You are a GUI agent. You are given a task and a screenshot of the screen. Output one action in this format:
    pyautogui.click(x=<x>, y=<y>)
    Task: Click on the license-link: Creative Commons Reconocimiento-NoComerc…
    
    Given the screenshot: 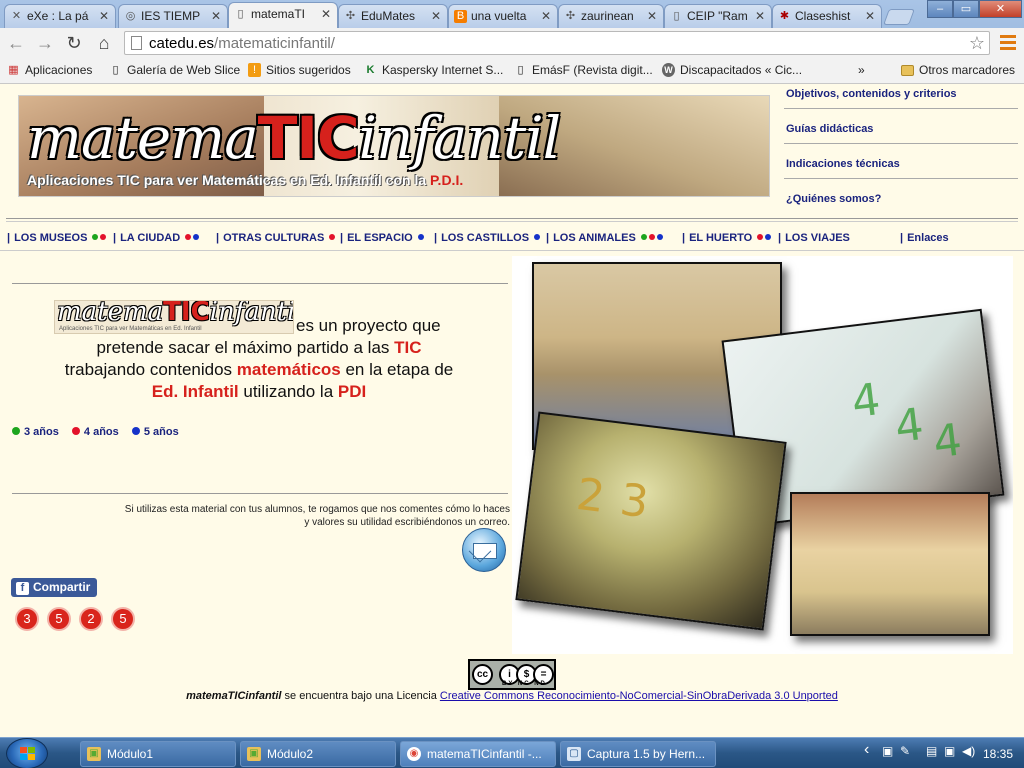 What is the action you would take?
    pyautogui.click(x=639, y=696)
    